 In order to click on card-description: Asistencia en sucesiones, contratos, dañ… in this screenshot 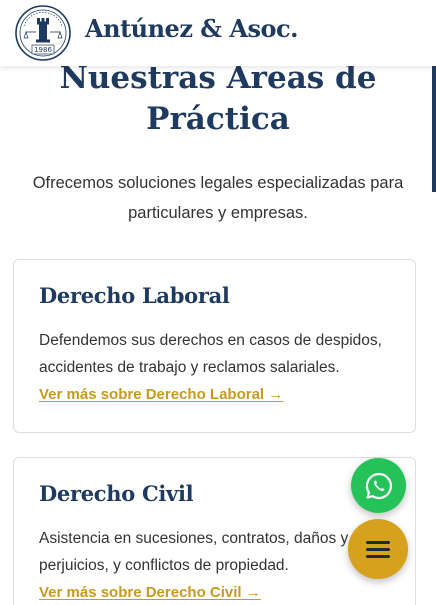, I will do `click(194, 552)`.